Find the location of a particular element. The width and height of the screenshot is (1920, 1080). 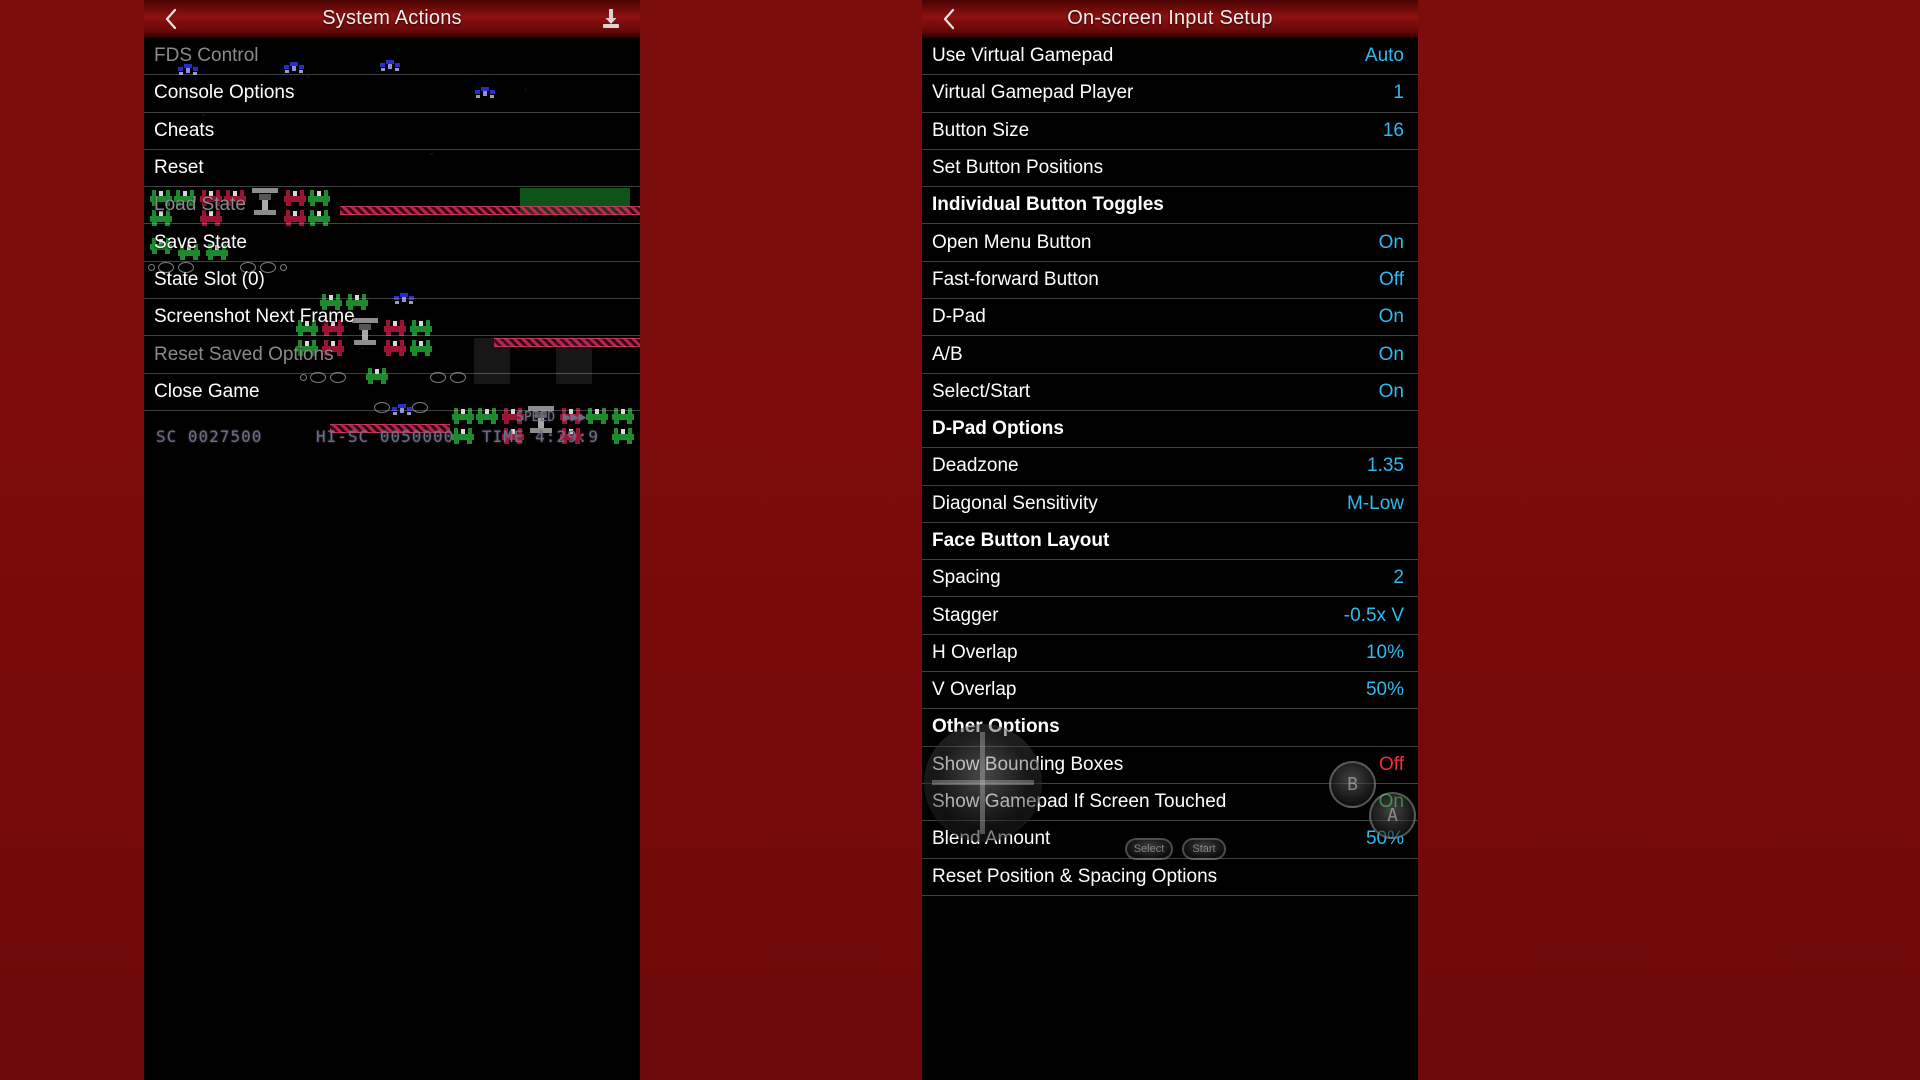

input-setting-value: 1.35 is located at coordinates (1385, 466).